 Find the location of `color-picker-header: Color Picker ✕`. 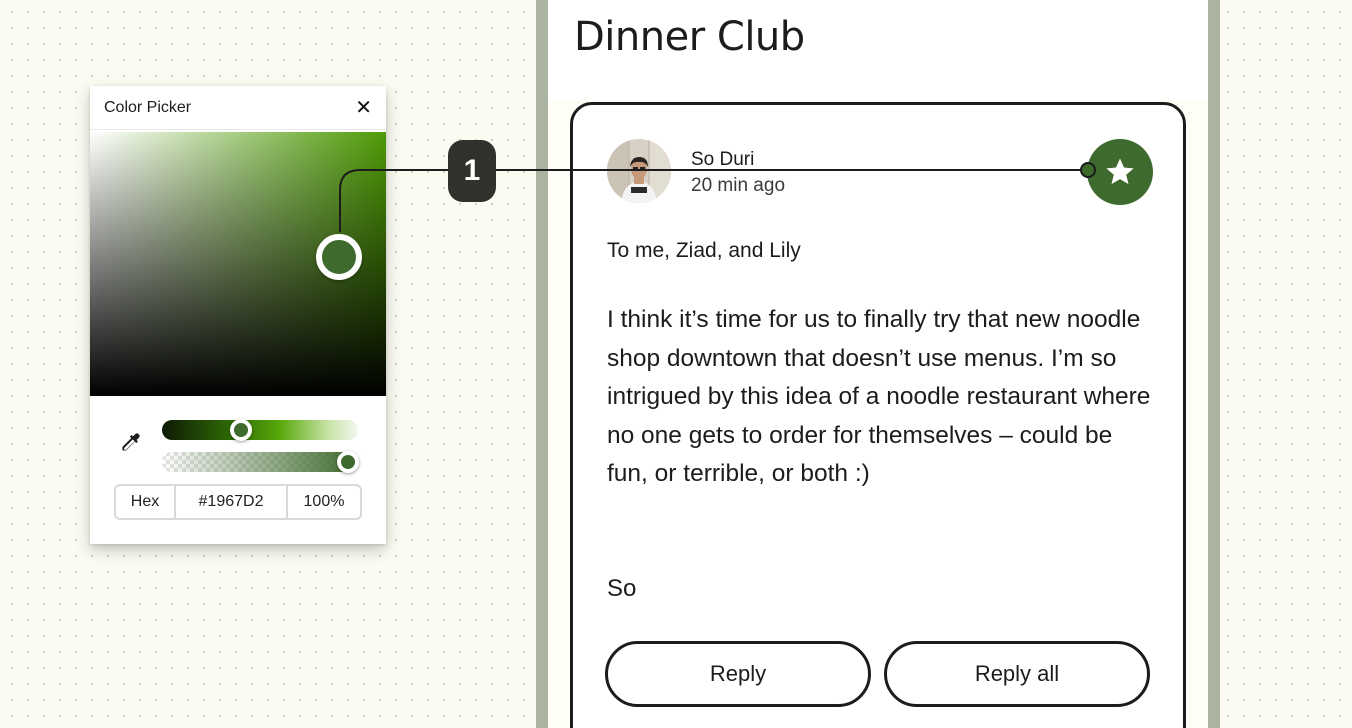

color-picker-header: Color Picker ✕ is located at coordinates (238, 108).